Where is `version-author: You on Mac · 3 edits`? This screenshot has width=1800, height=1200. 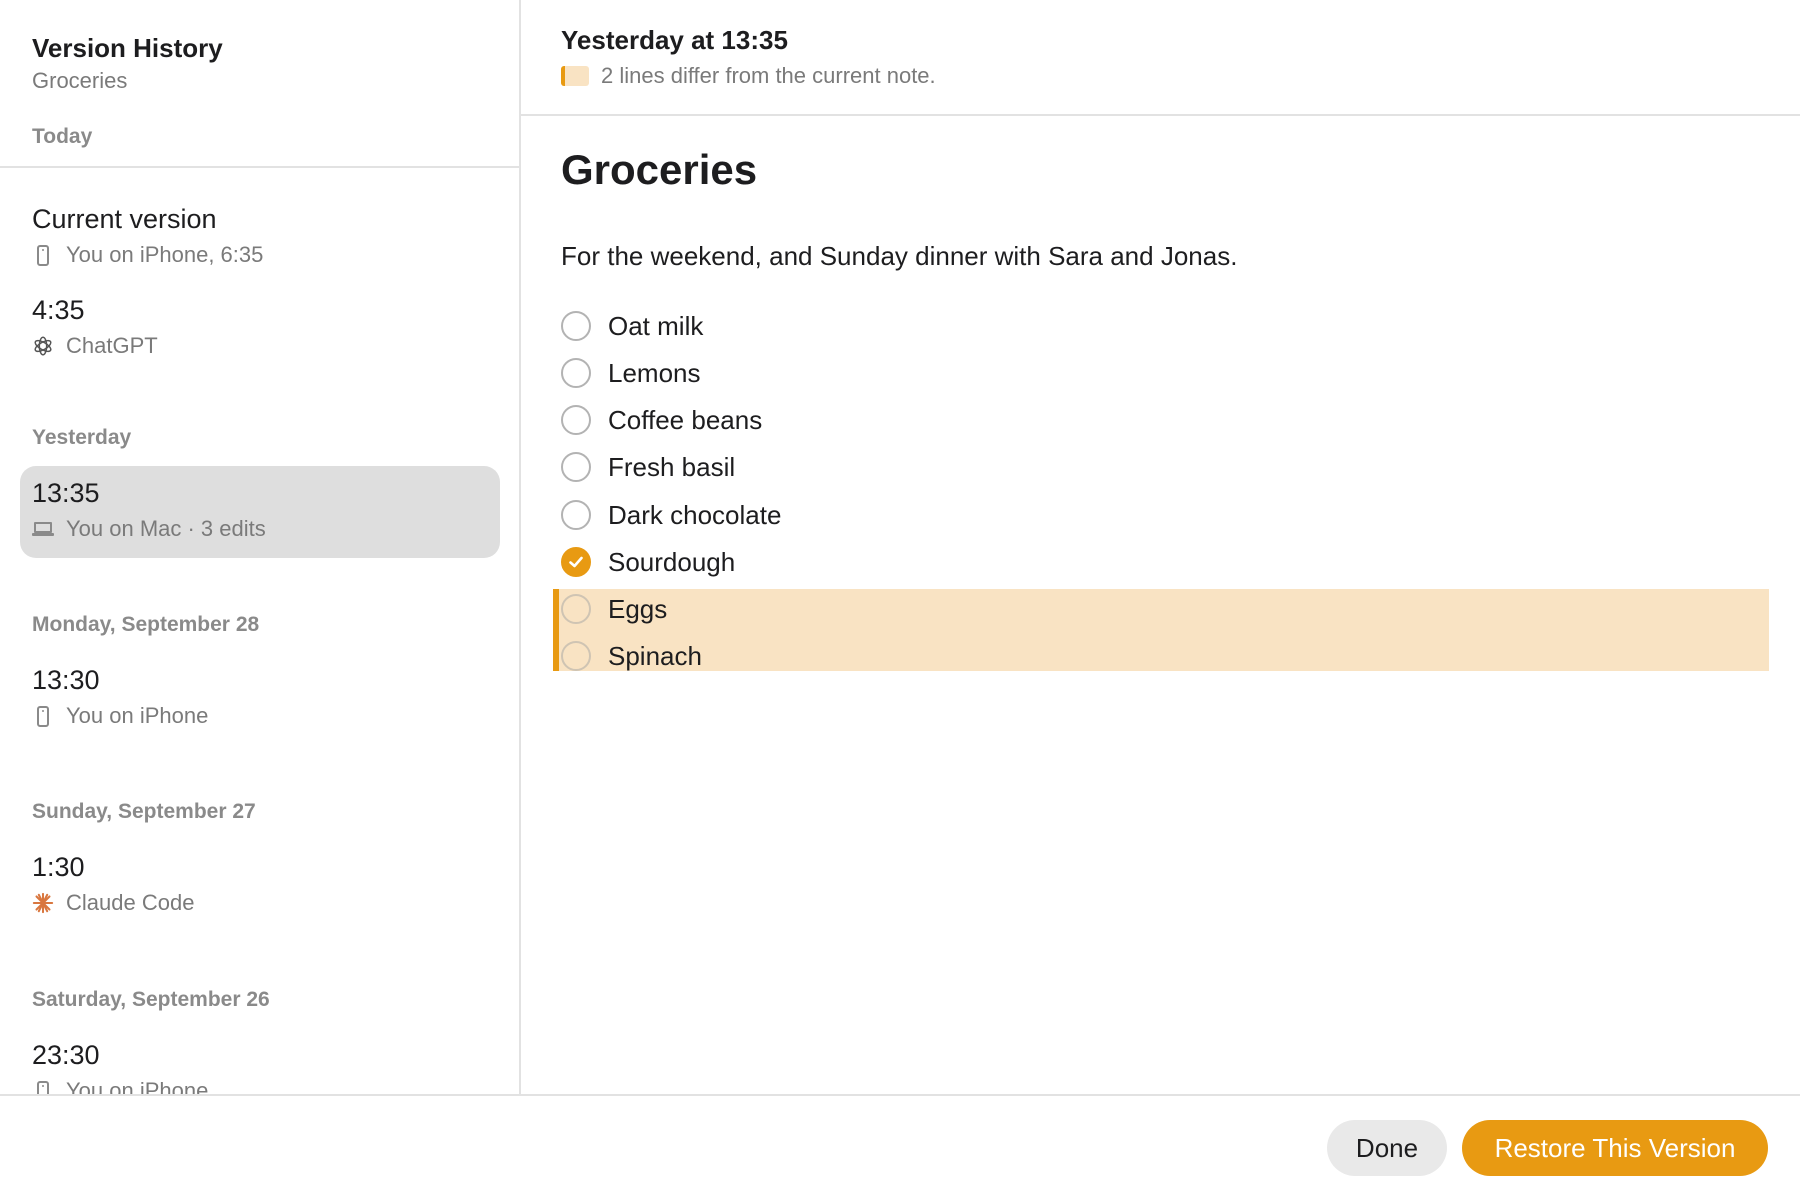 version-author: You on Mac · 3 edits is located at coordinates (166, 528).